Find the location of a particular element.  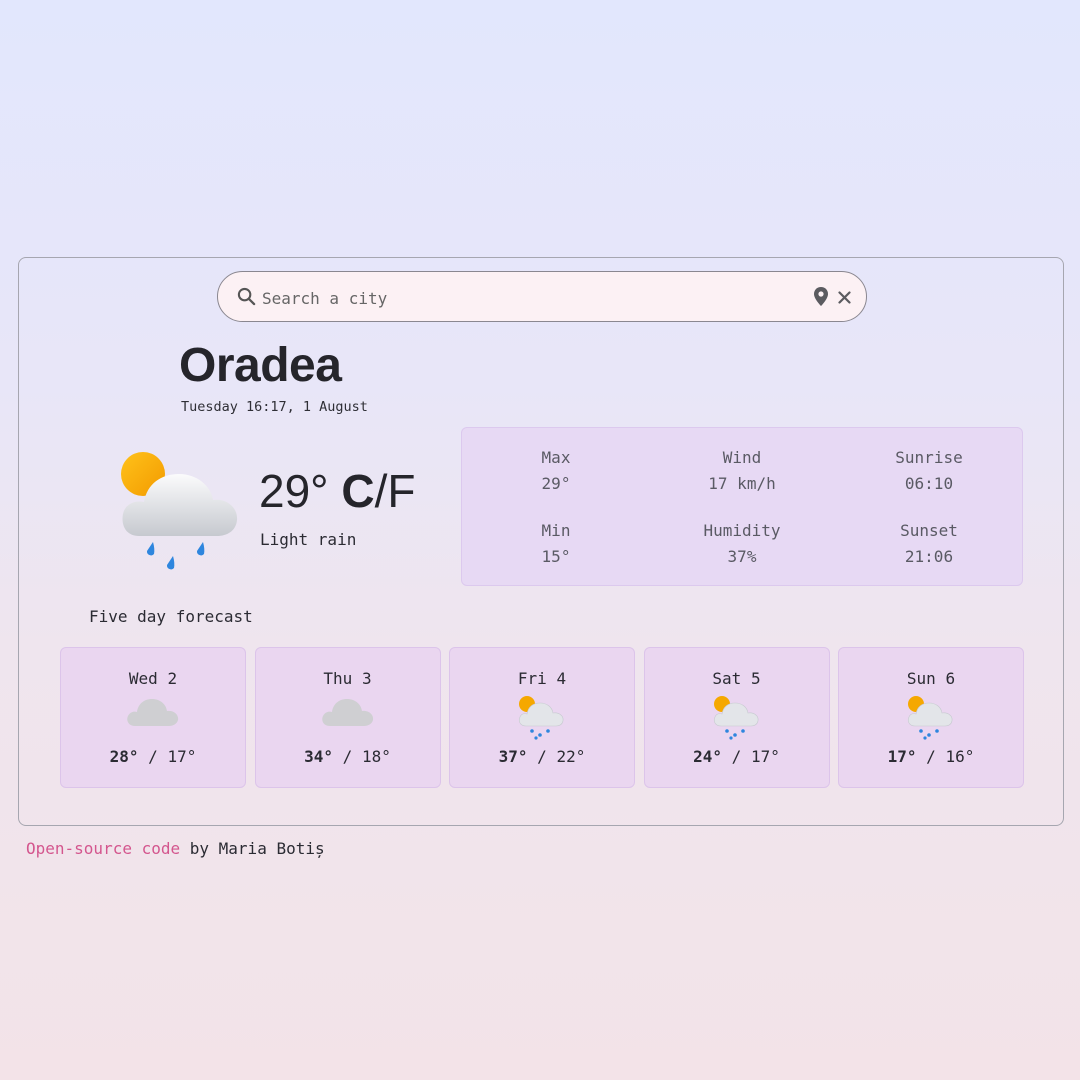

detail-humidity-label: Humidity is located at coordinates (742, 530).